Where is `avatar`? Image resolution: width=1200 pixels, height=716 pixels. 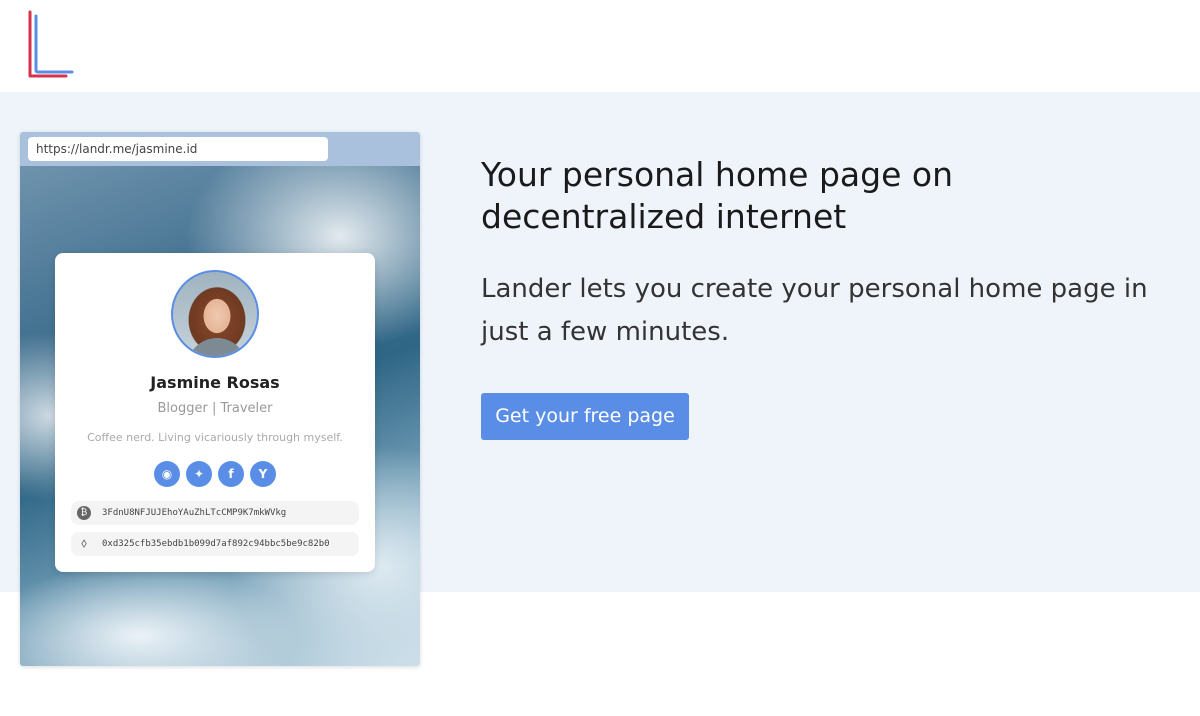 avatar is located at coordinates (215, 314).